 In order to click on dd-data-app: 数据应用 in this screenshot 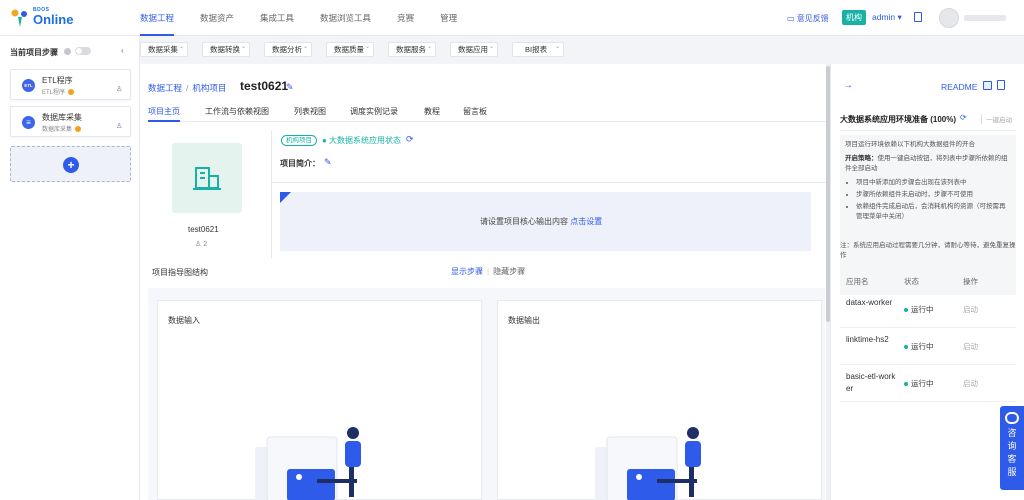, I will do `click(474, 49)`.